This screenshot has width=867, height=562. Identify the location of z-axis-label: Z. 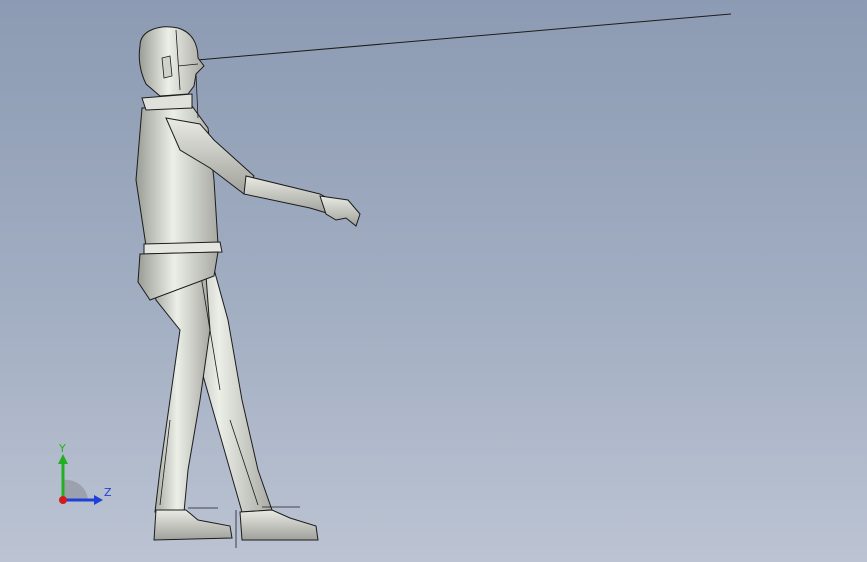
(108, 492).